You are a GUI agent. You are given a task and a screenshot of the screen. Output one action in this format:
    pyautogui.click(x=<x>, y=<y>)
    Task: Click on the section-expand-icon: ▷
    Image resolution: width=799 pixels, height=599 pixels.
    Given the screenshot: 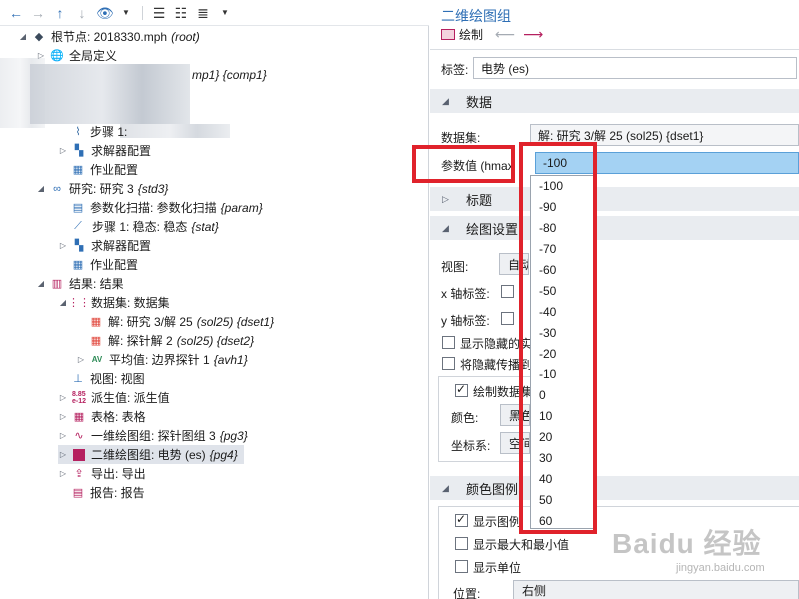 What is the action you would take?
    pyautogui.click(x=445, y=198)
    